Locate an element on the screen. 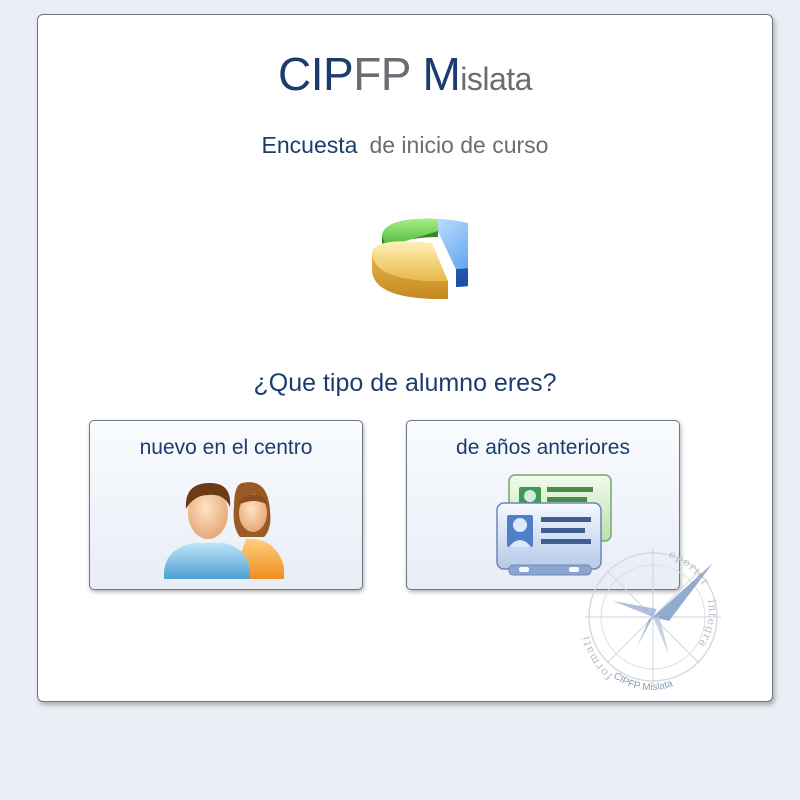 This screenshot has width=800, height=800. svg-text: CIPFP Mislata is located at coordinates (643, 682).